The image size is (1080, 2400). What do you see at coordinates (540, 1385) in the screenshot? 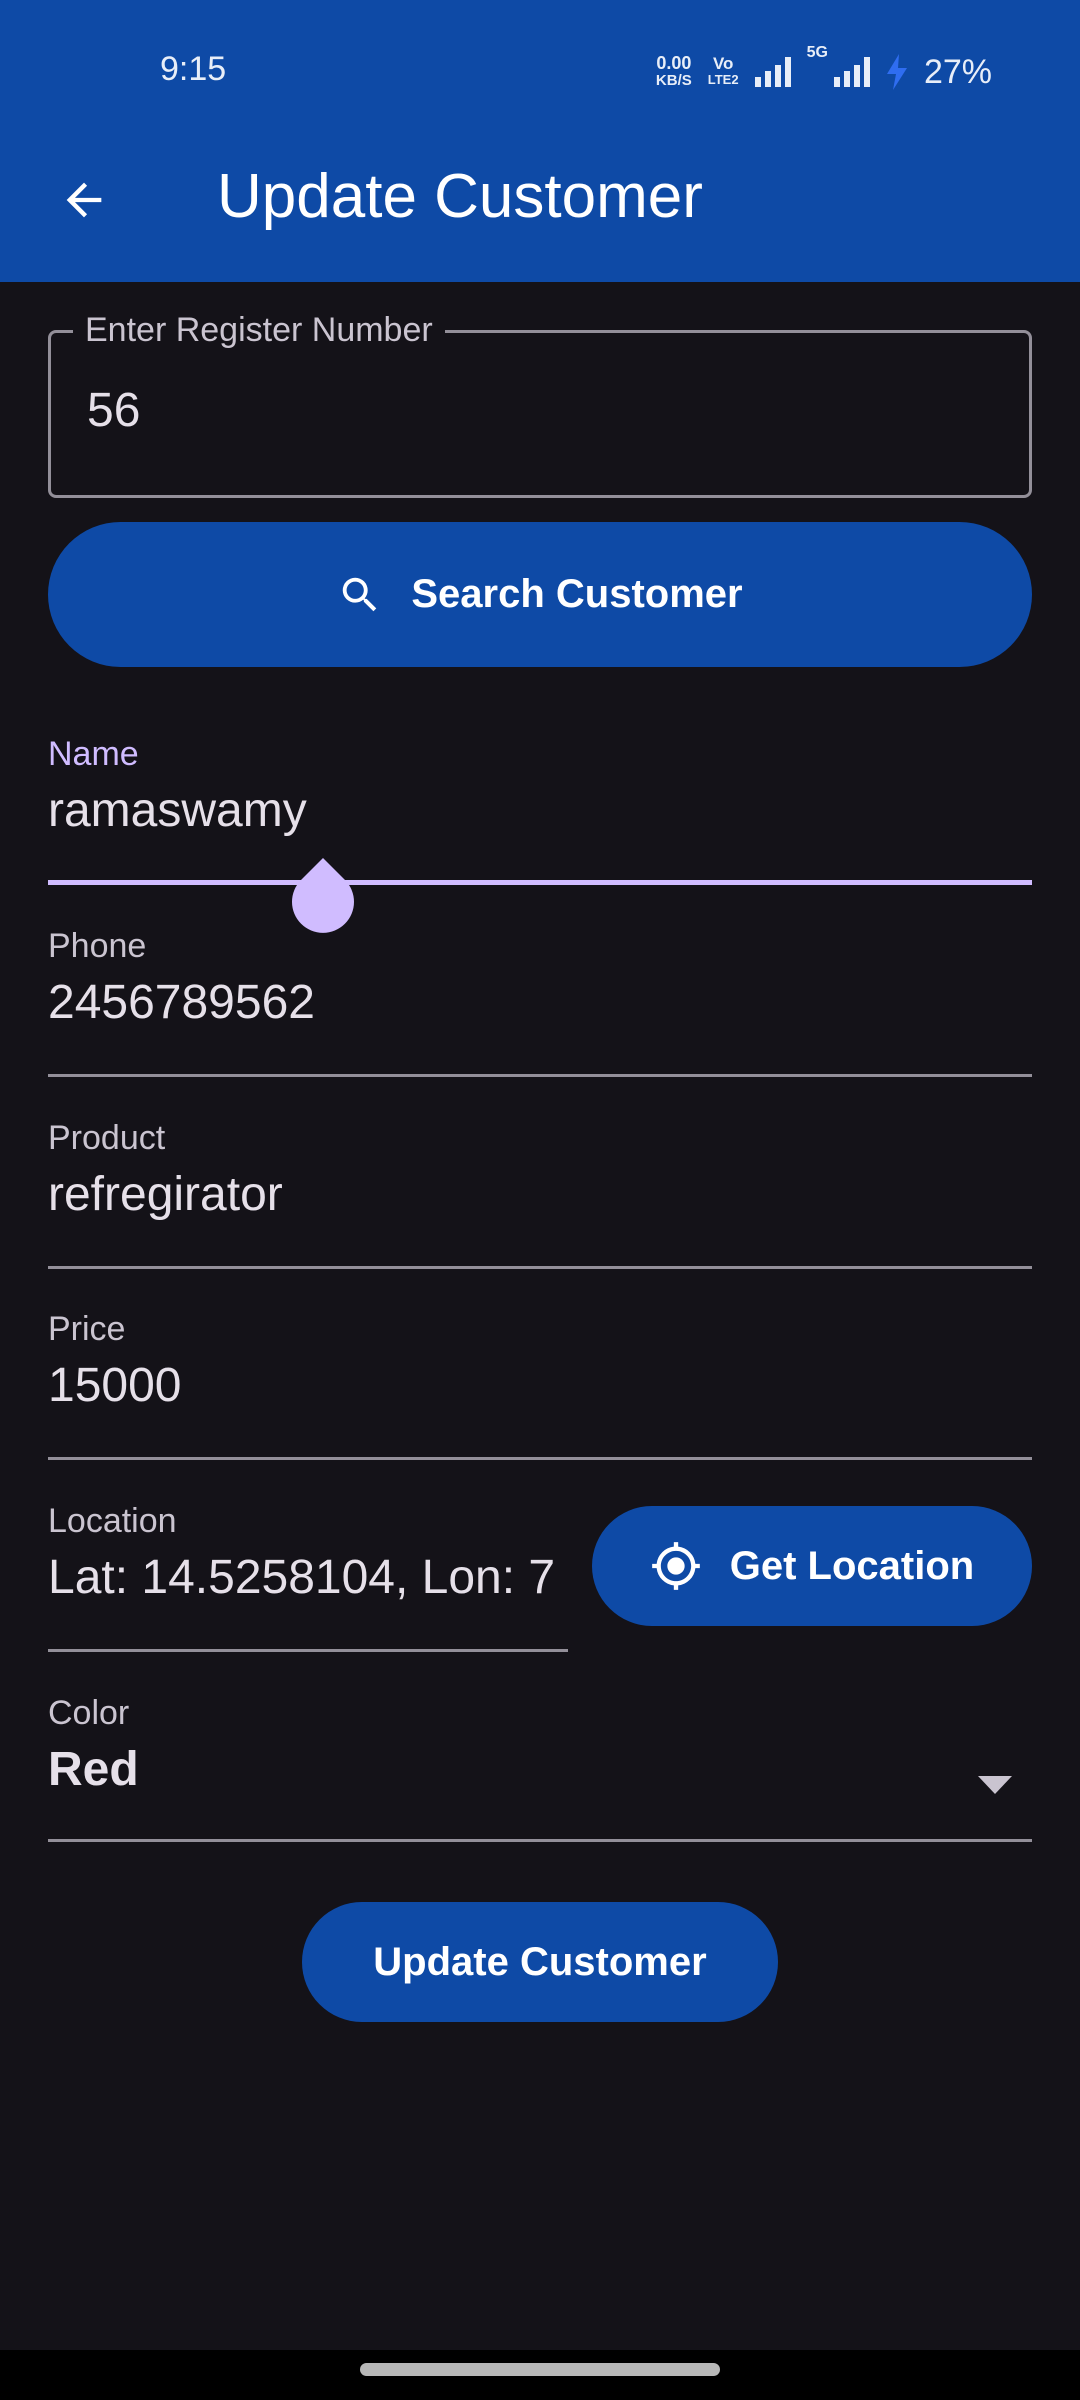
I see `price-field: Price 15000` at bounding box center [540, 1385].